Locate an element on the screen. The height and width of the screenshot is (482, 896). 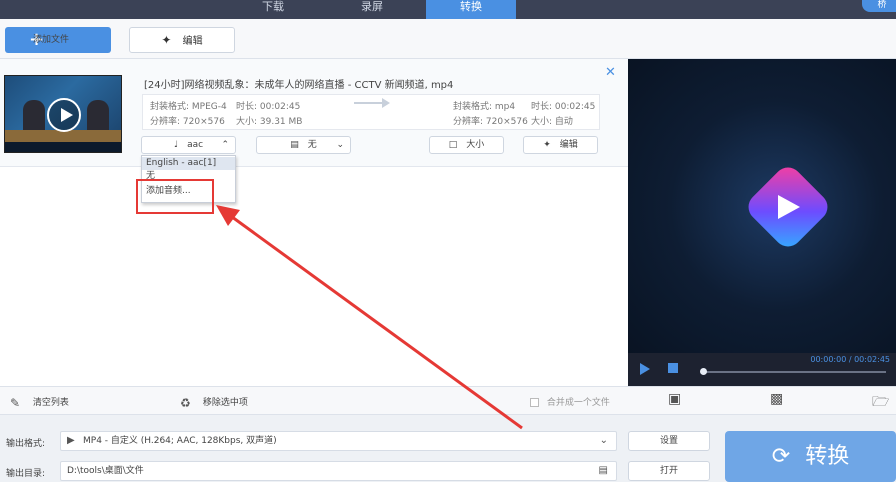
remove-selected-button: ♻ 移除选中项 is located at coordinates (214, 402).